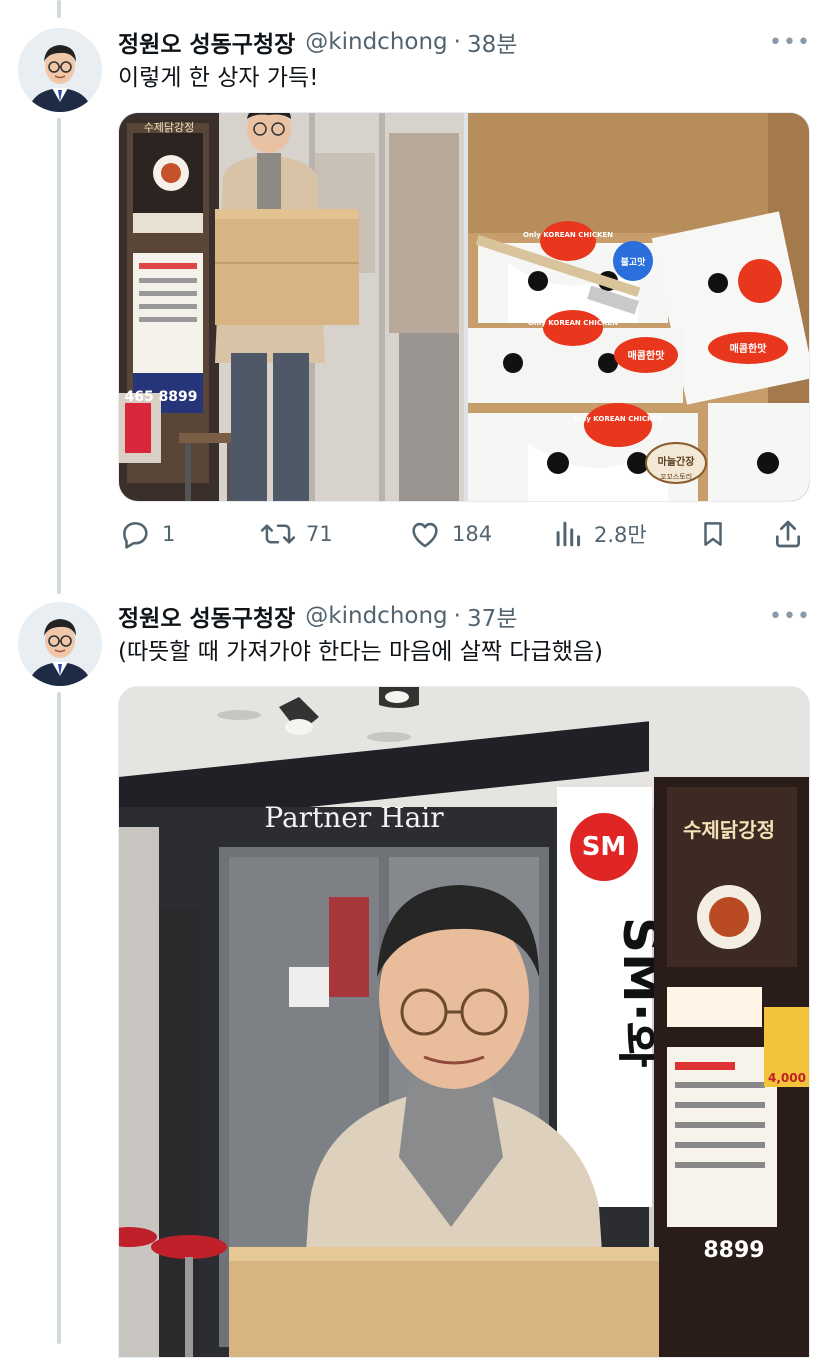  What do you see at coordinates (677, 461) in the screenshot?
I see `flavor-sticker: 마늘간장` at bounding box center [677, 461].